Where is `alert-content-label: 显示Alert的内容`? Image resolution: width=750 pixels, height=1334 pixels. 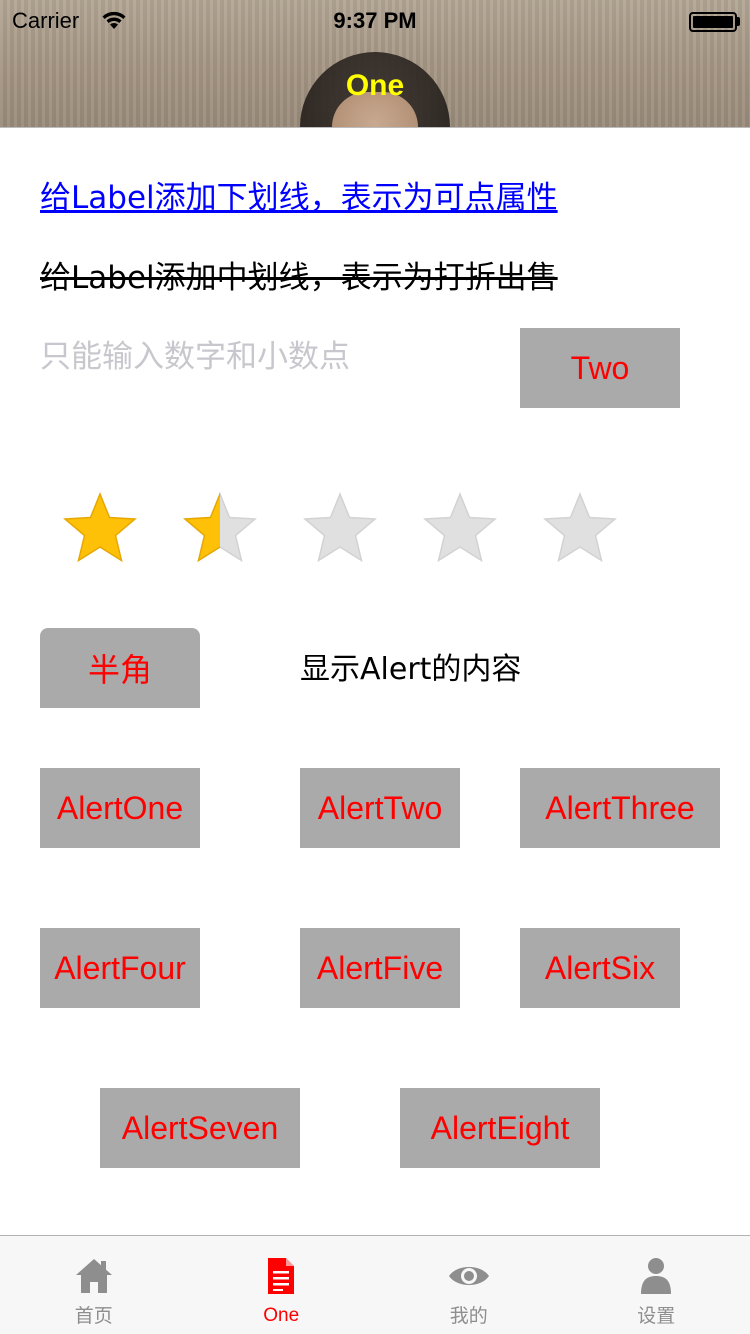 alert-content-label: 显示Alert的内容 is located at coordinates (411, 669).